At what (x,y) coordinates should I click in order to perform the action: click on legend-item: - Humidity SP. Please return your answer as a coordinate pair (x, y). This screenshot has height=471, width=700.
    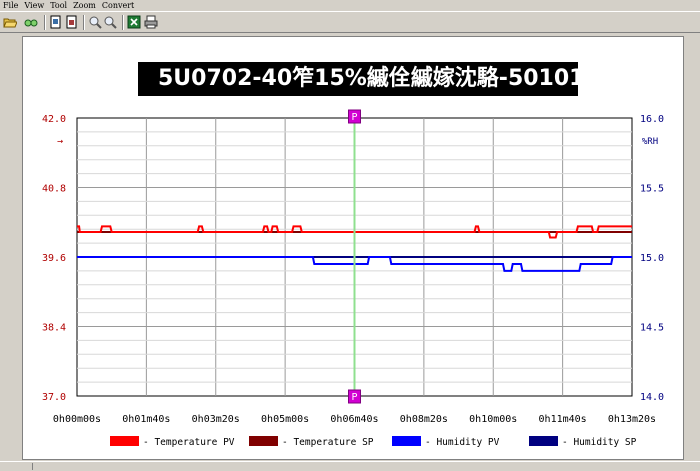
    Looking at the image, I should click on (583, 442).